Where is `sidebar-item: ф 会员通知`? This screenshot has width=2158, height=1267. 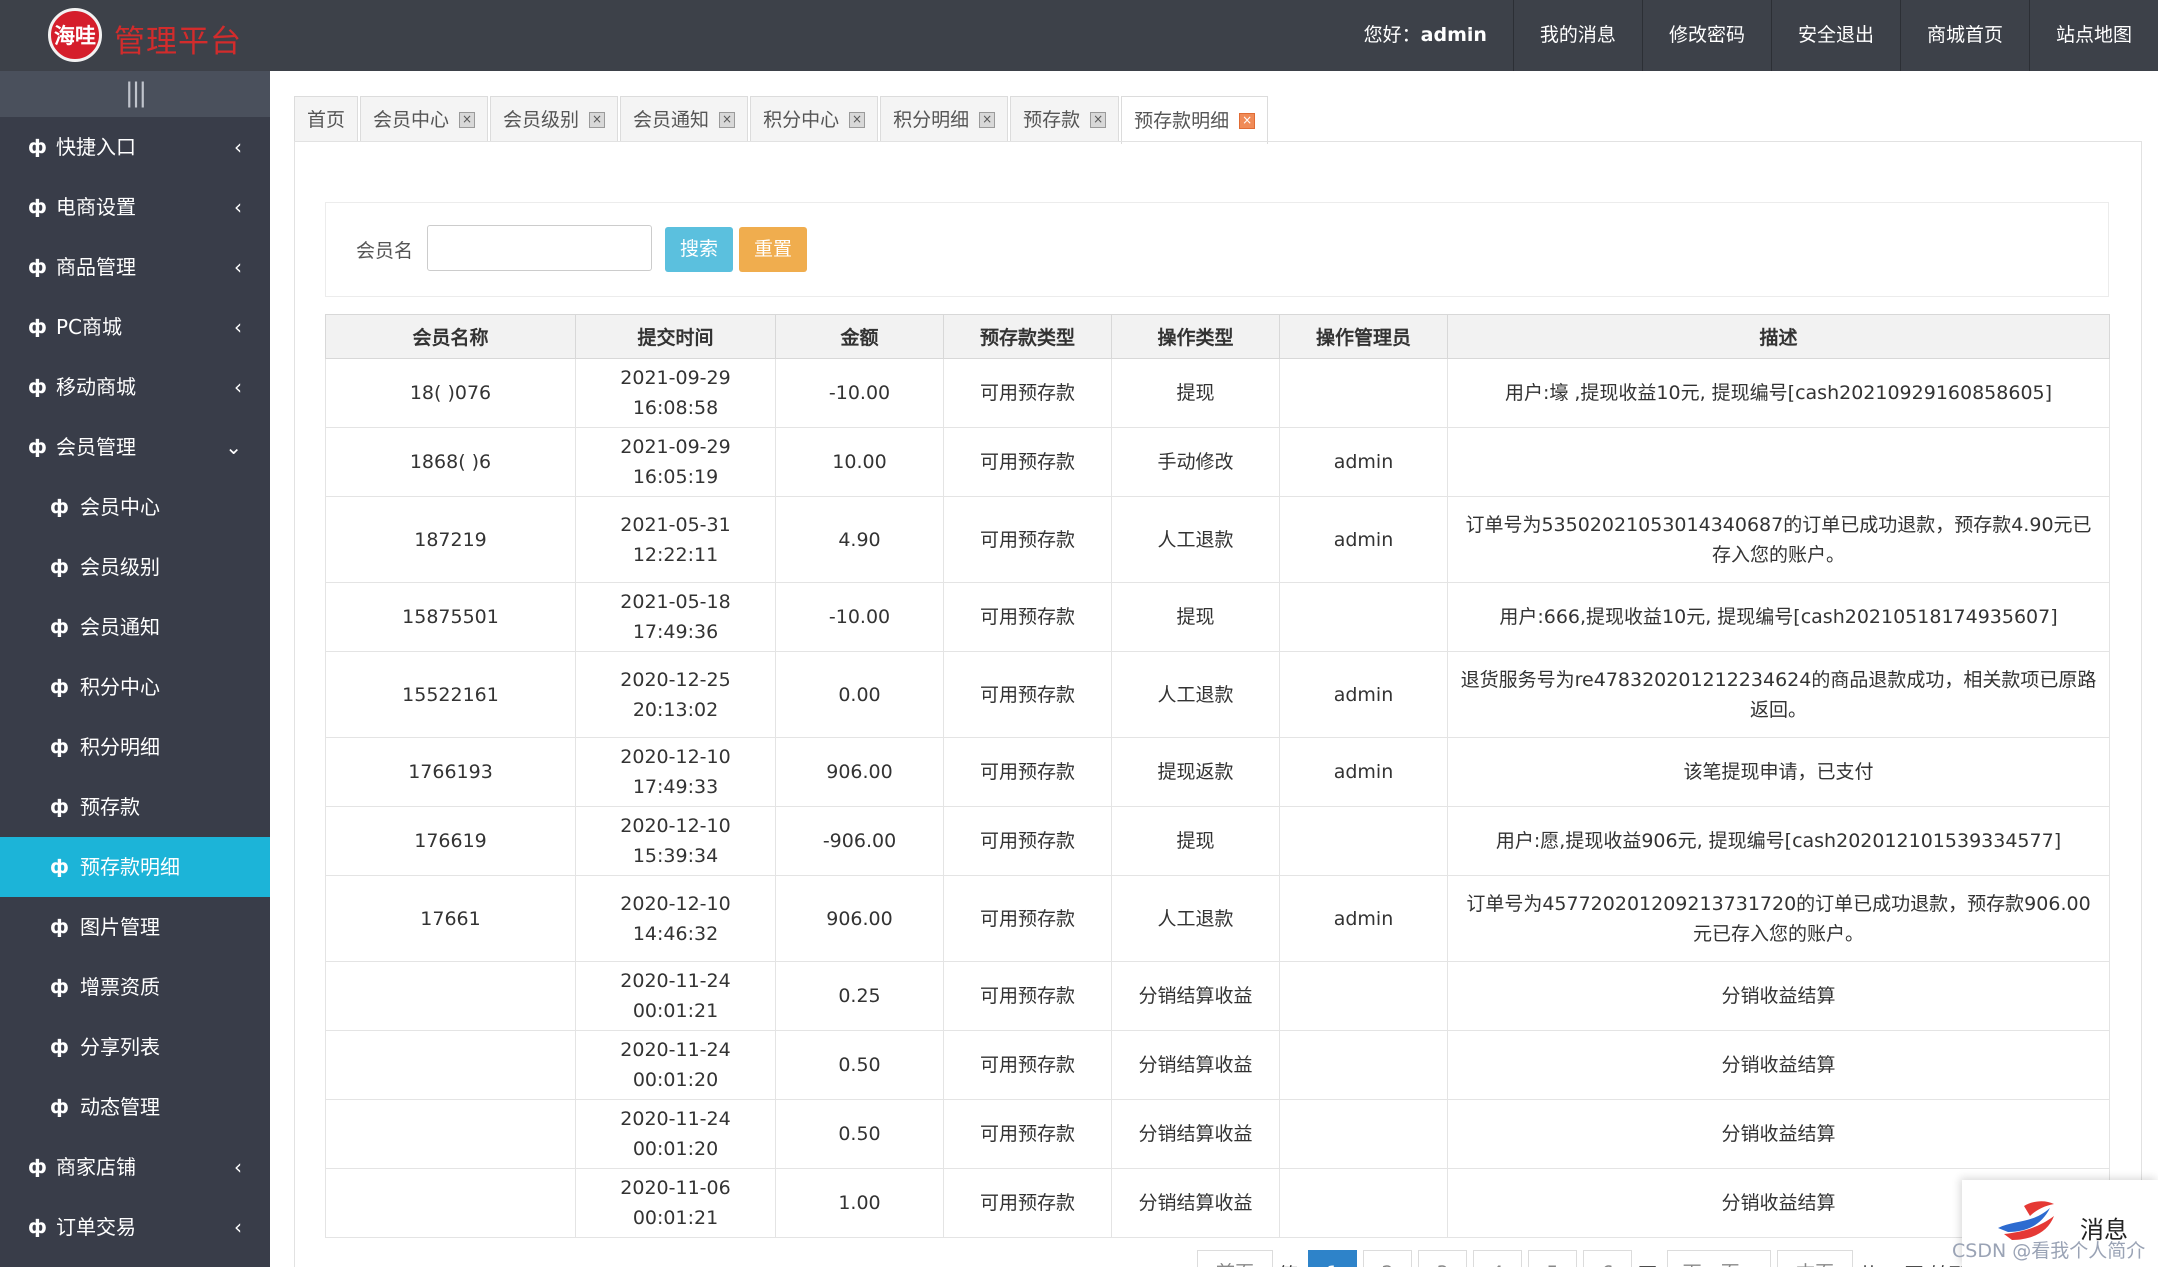
sidebar-item: ф 会员通知 is located at coordinates (135, 627).